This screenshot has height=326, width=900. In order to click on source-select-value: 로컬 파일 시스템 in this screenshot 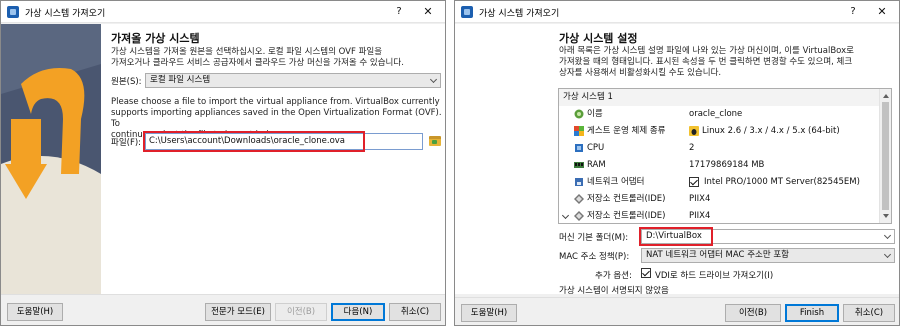, I will do `click(180, 80)`.